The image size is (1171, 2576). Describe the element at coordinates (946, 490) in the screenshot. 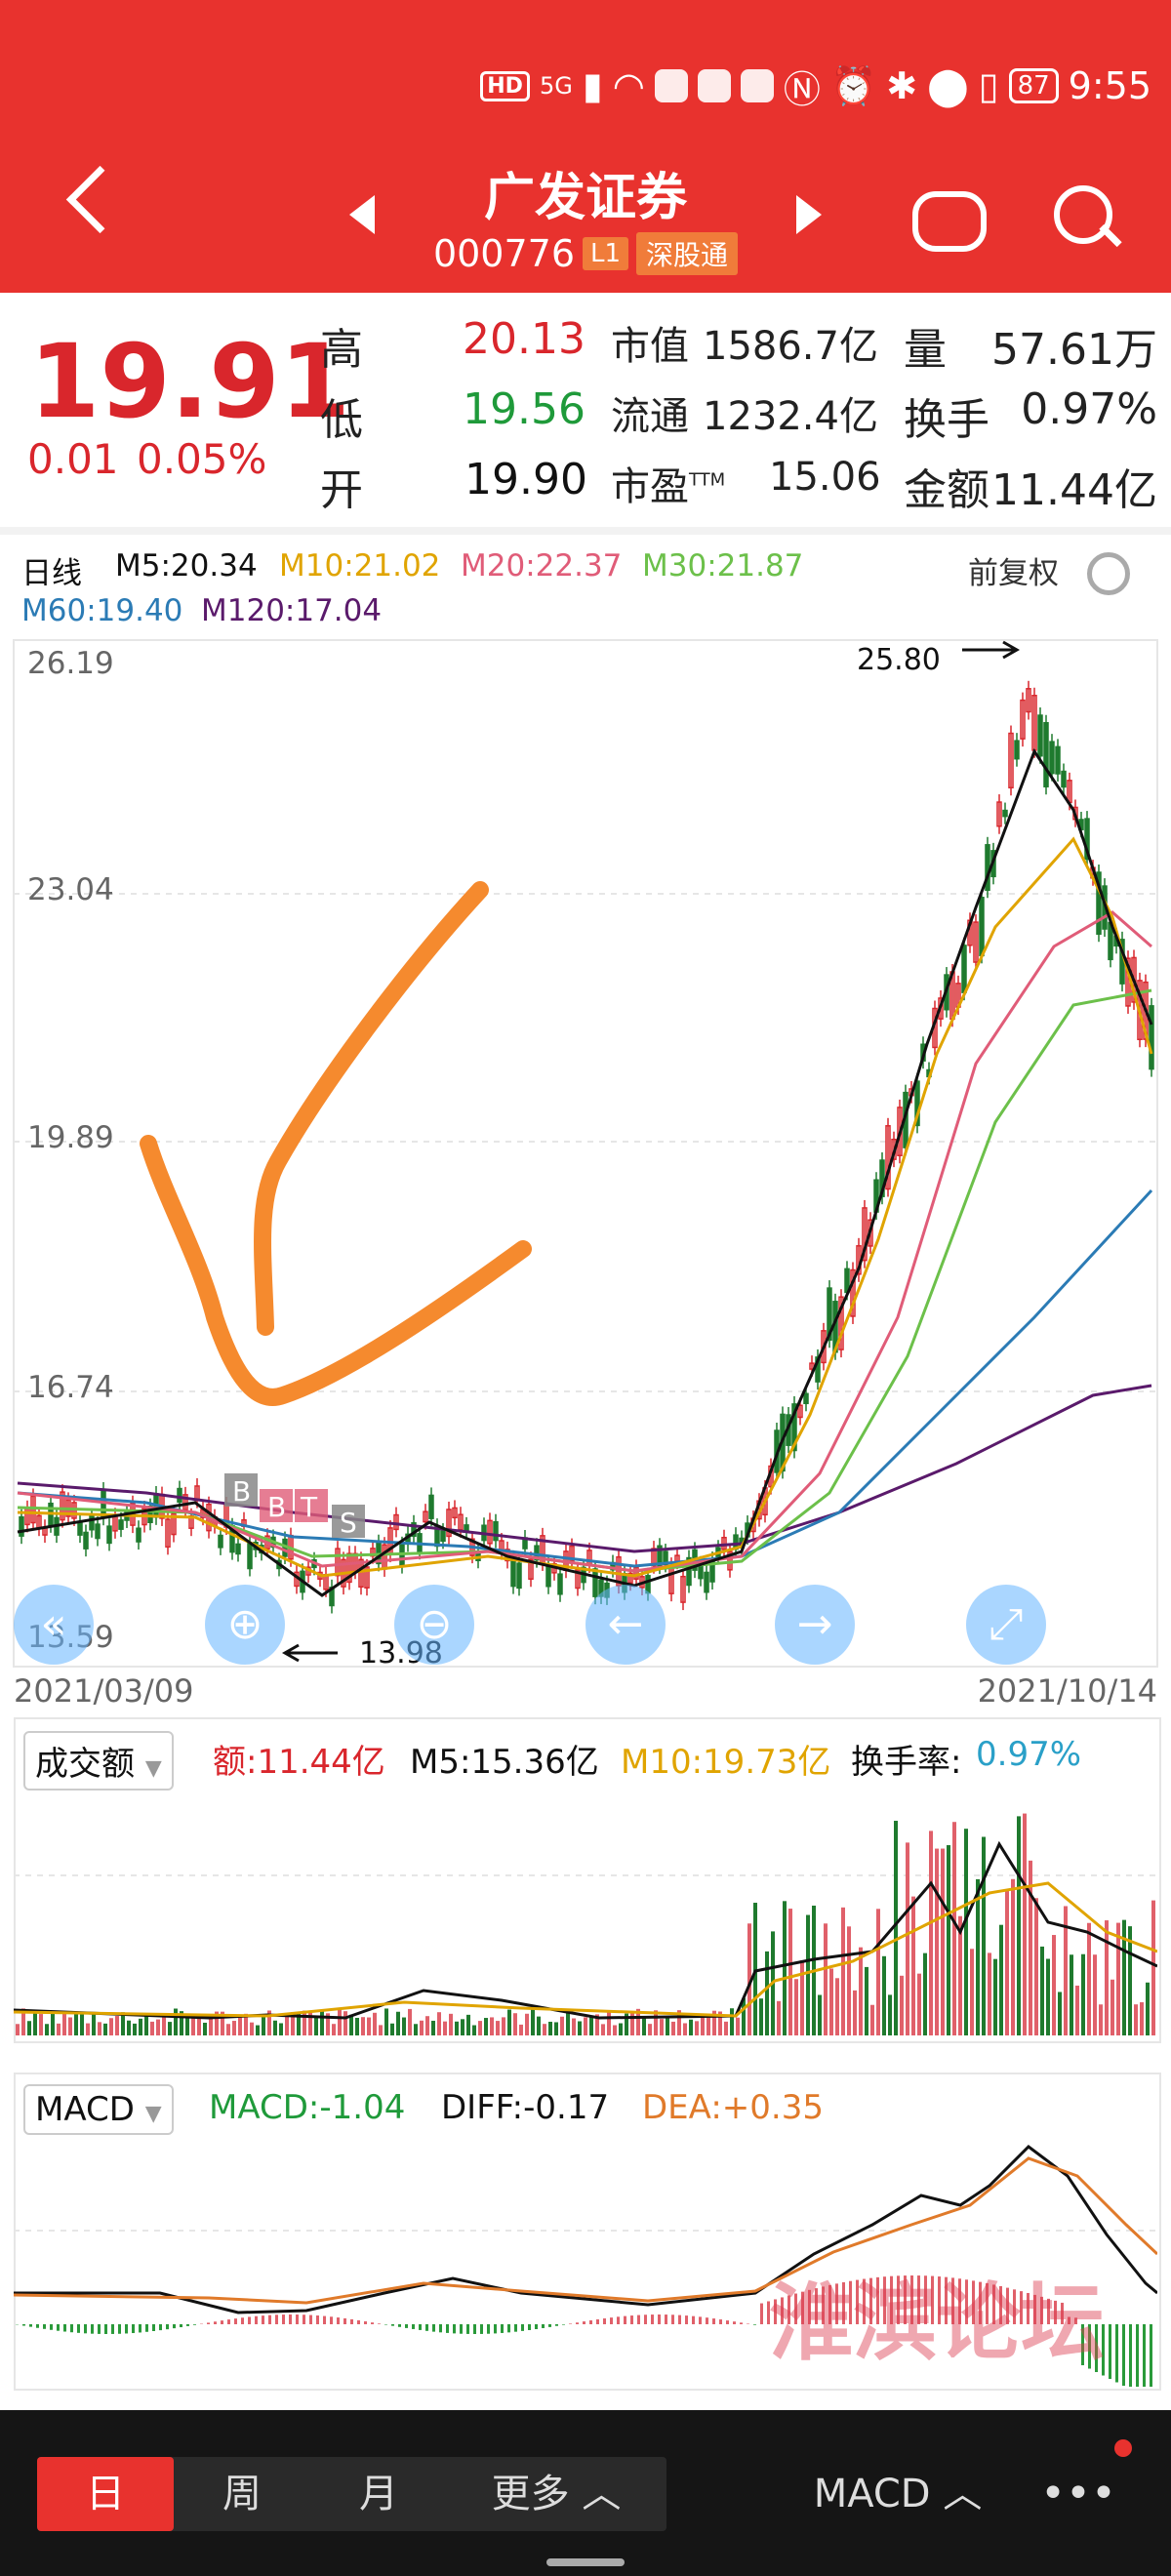

I see `amount-label: 金额` at that location.